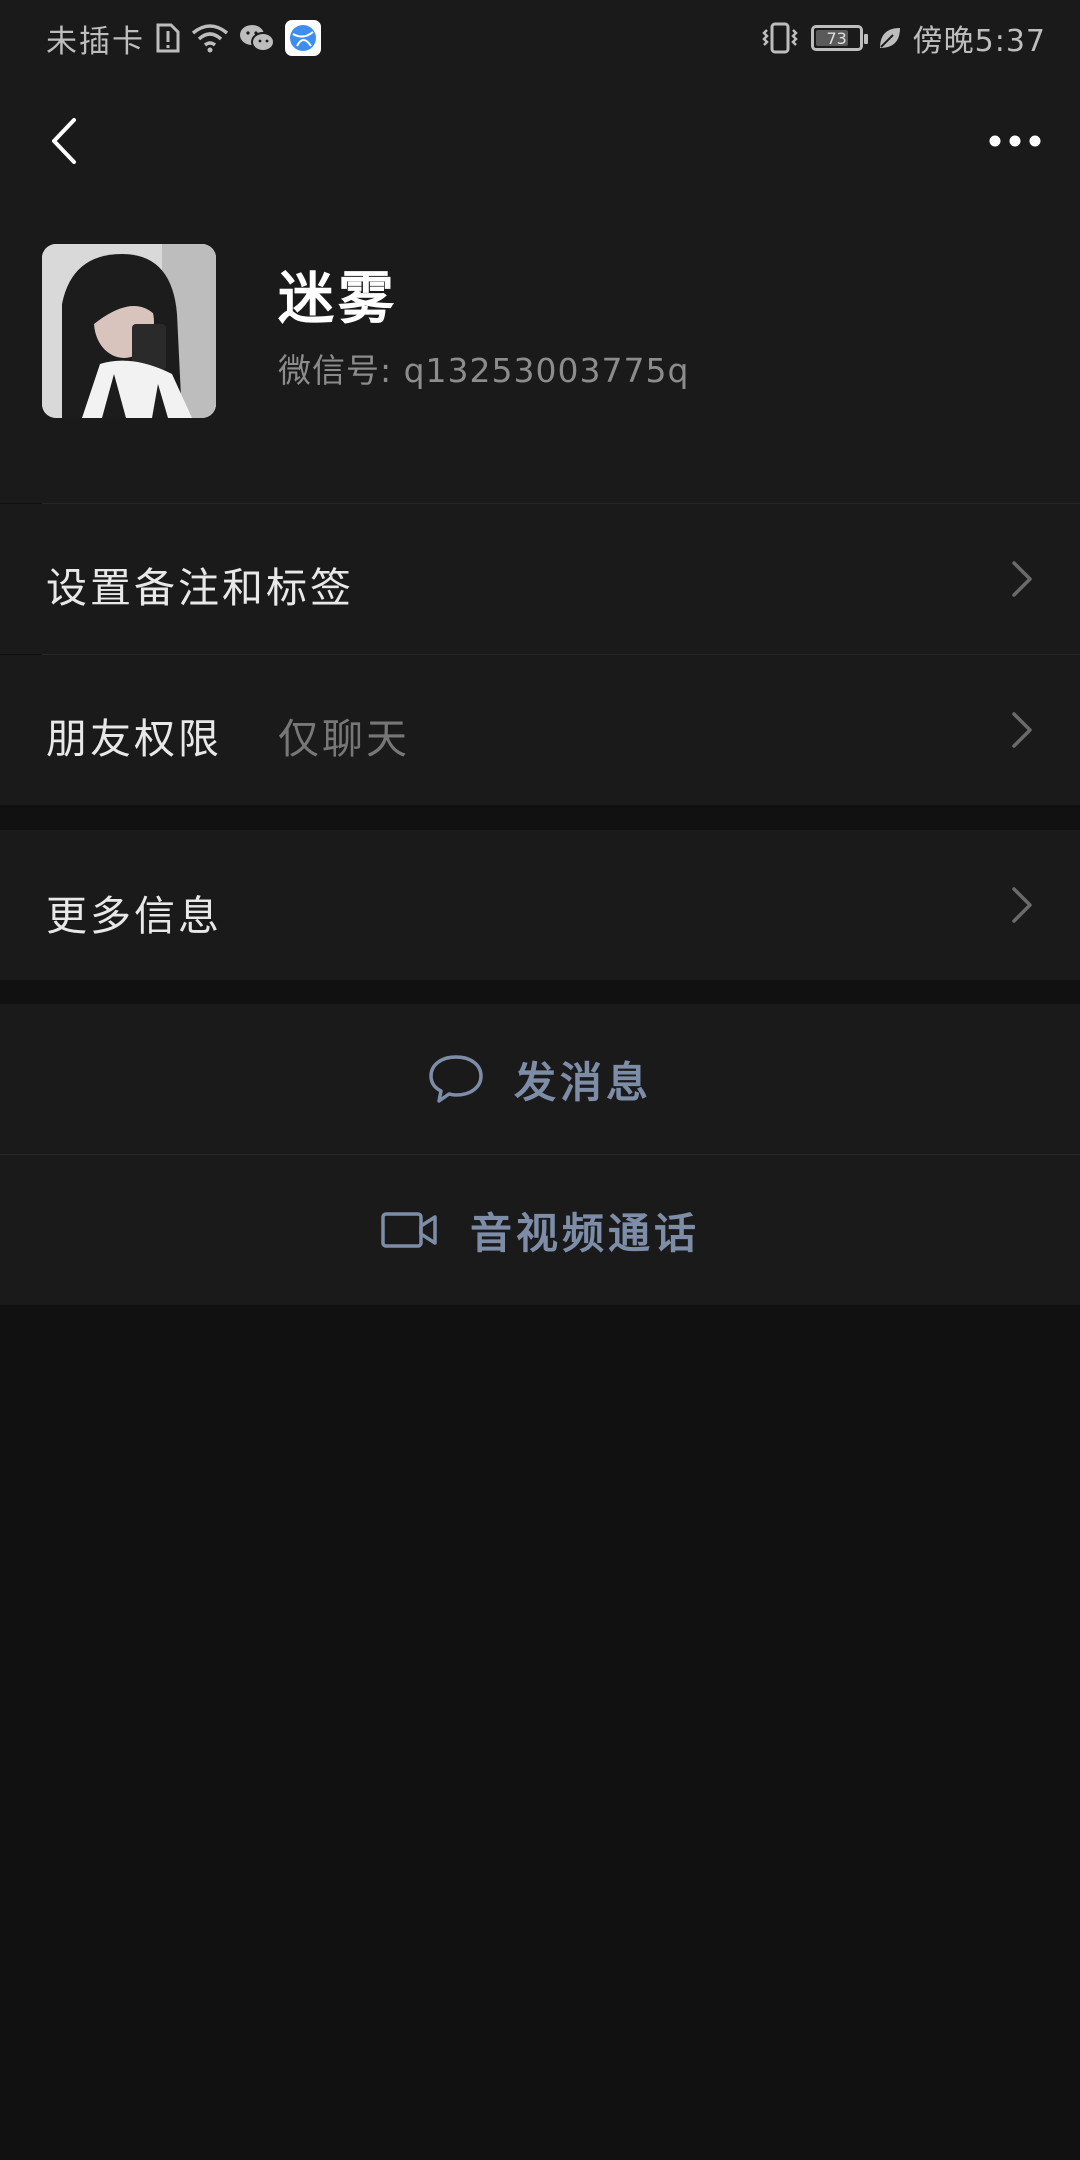  Describe the element at coordinates (257, 38) in the screenshot. I see `wechat-icon` at that location.